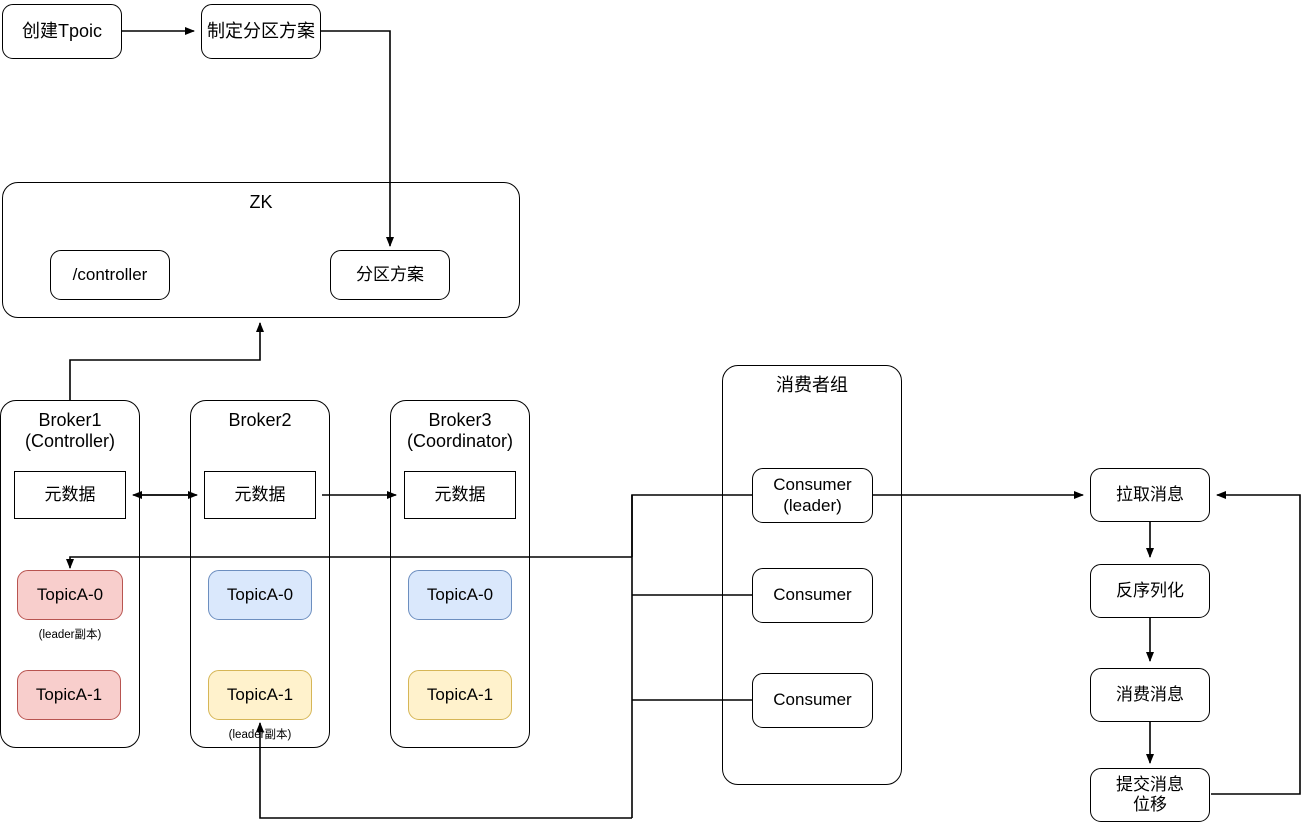  I want to click on step-pull-message: 拉取消息, so click(1150, 495).